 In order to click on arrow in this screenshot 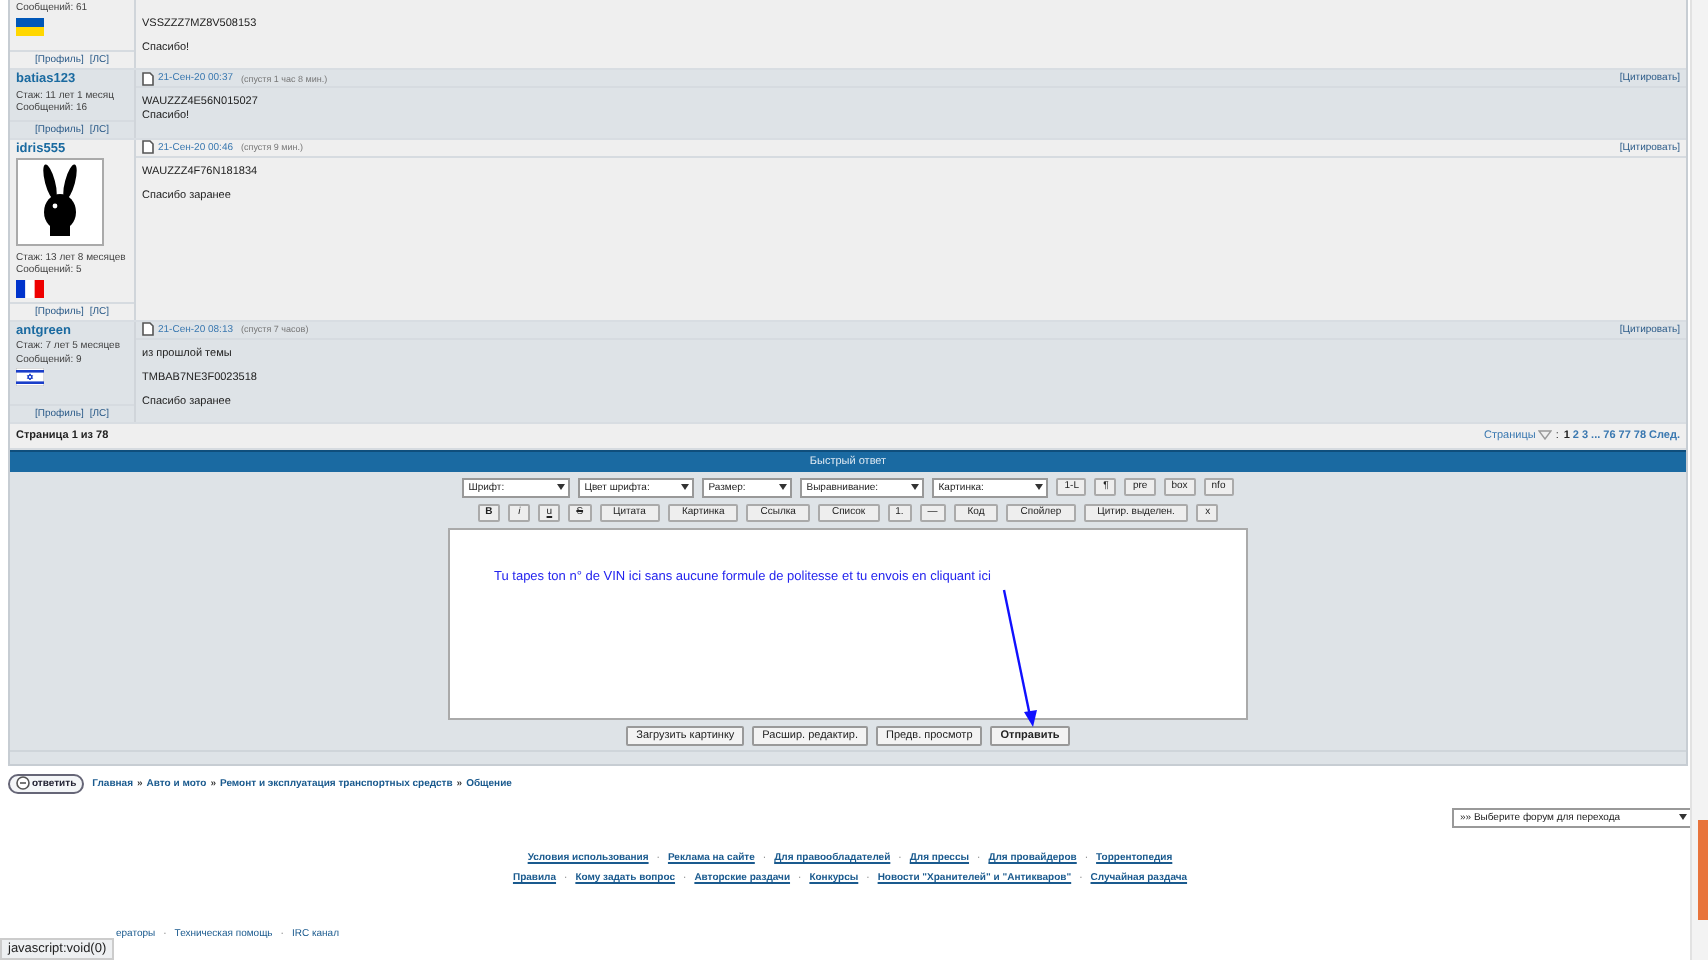, I will do `click(1019, 658)`.